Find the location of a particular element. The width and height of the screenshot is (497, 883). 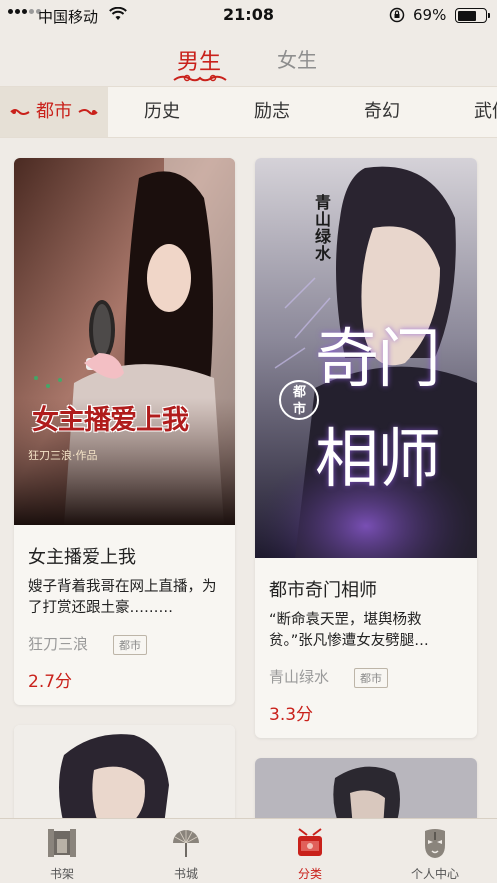

bookshelf-icon is located at coordinates (62, 843).